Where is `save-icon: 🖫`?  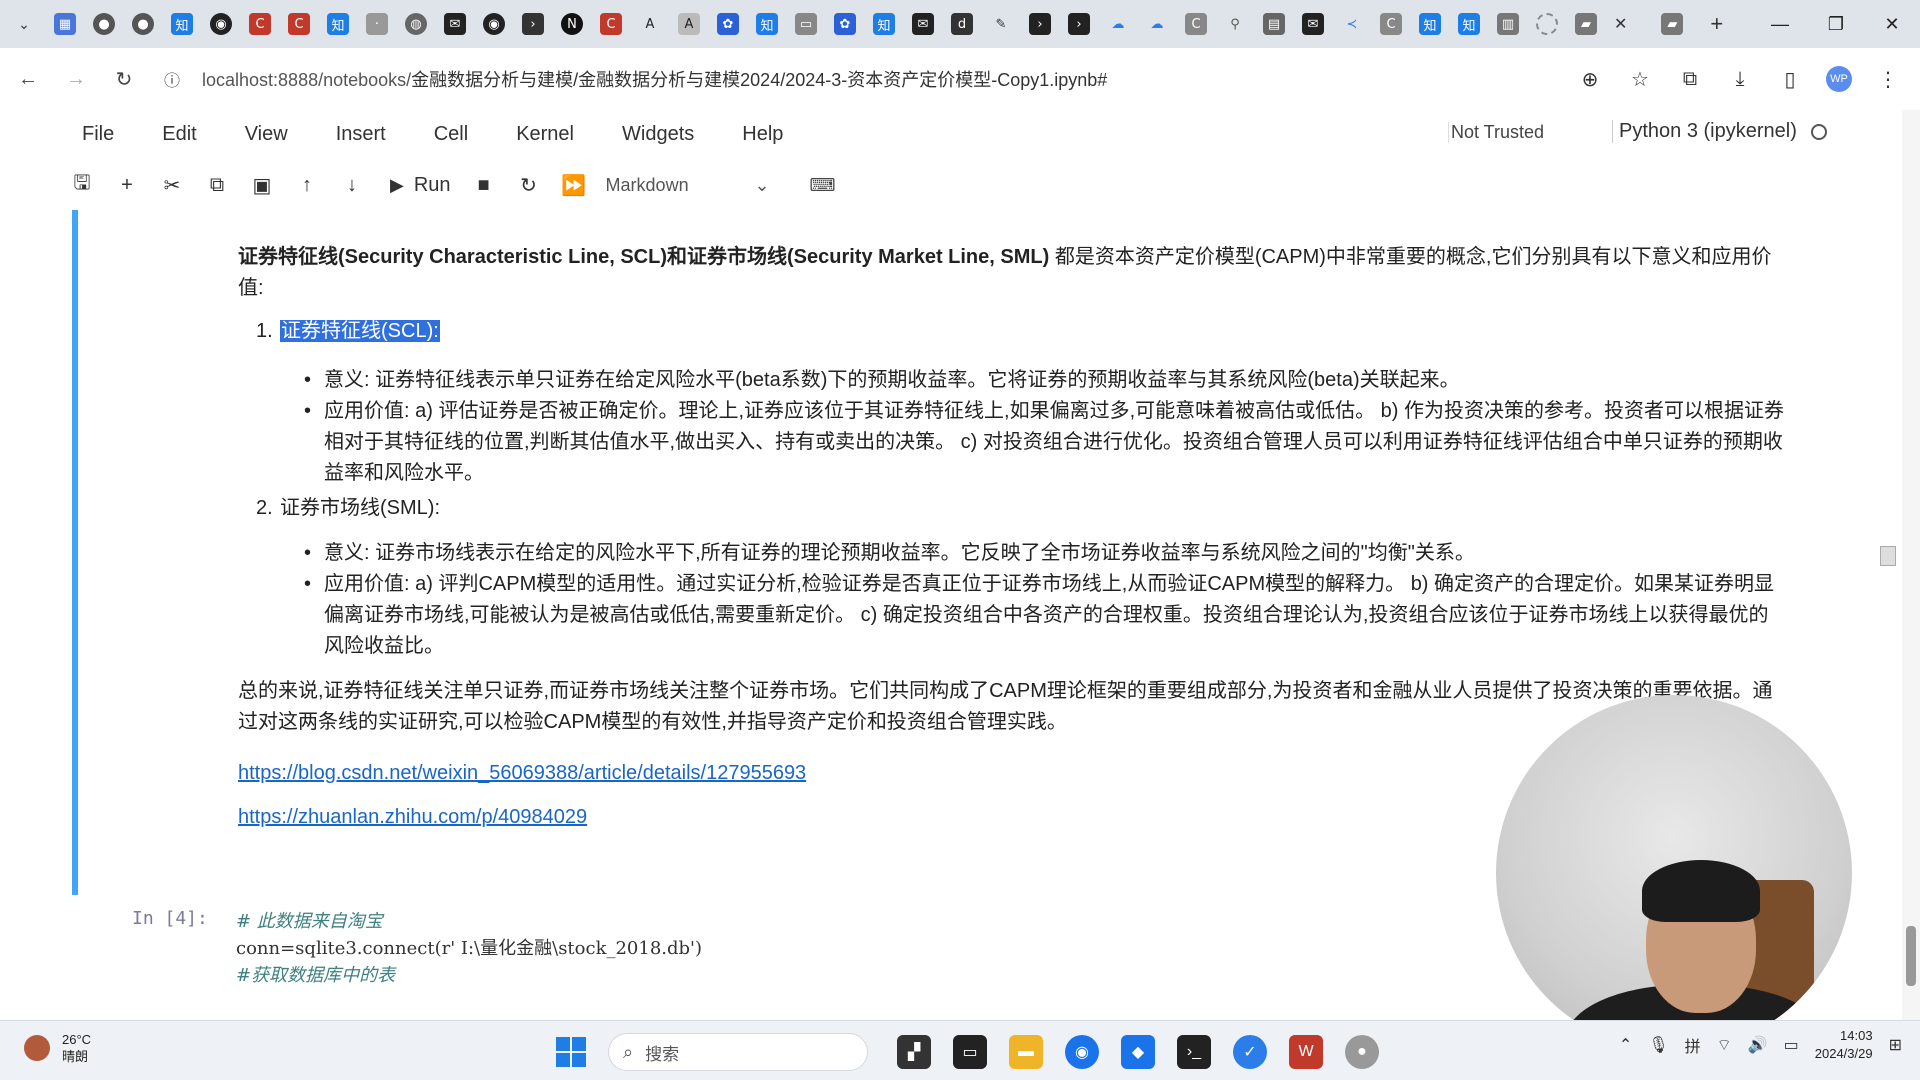
save-icon: 🖫 is located at coordinates (82, 184).